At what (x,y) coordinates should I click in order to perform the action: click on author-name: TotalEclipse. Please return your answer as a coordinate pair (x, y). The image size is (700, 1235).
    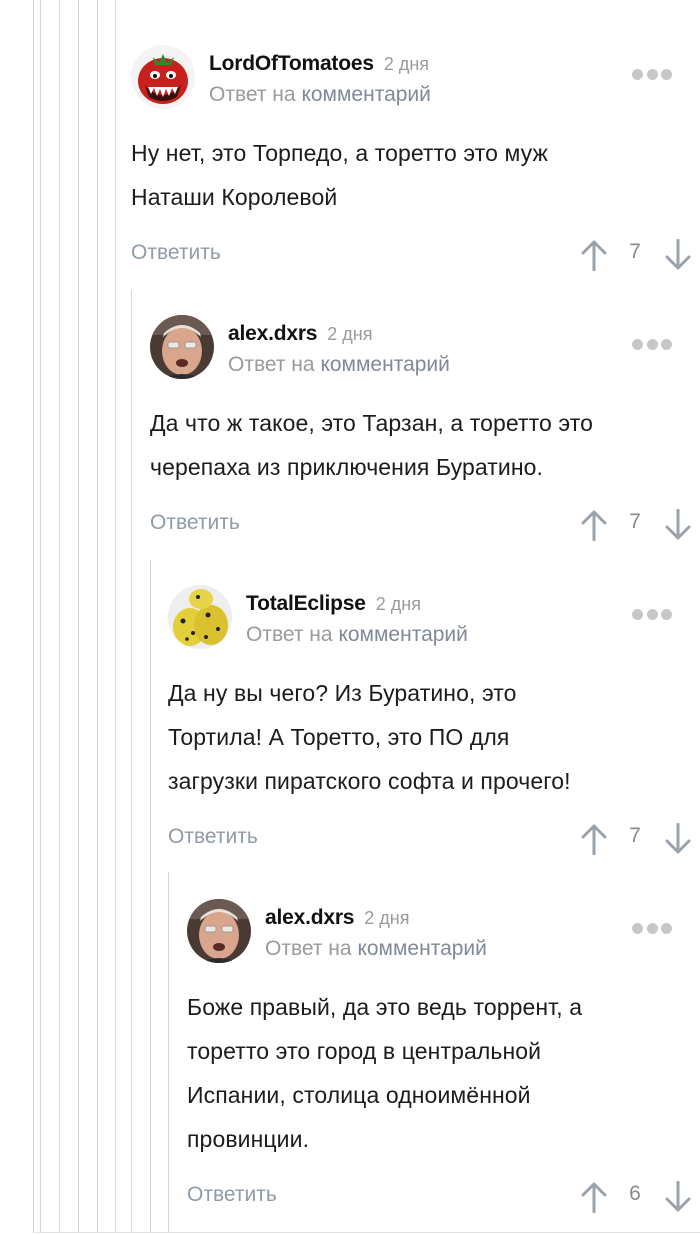
    Looking at the image, I should click on (306, 603).